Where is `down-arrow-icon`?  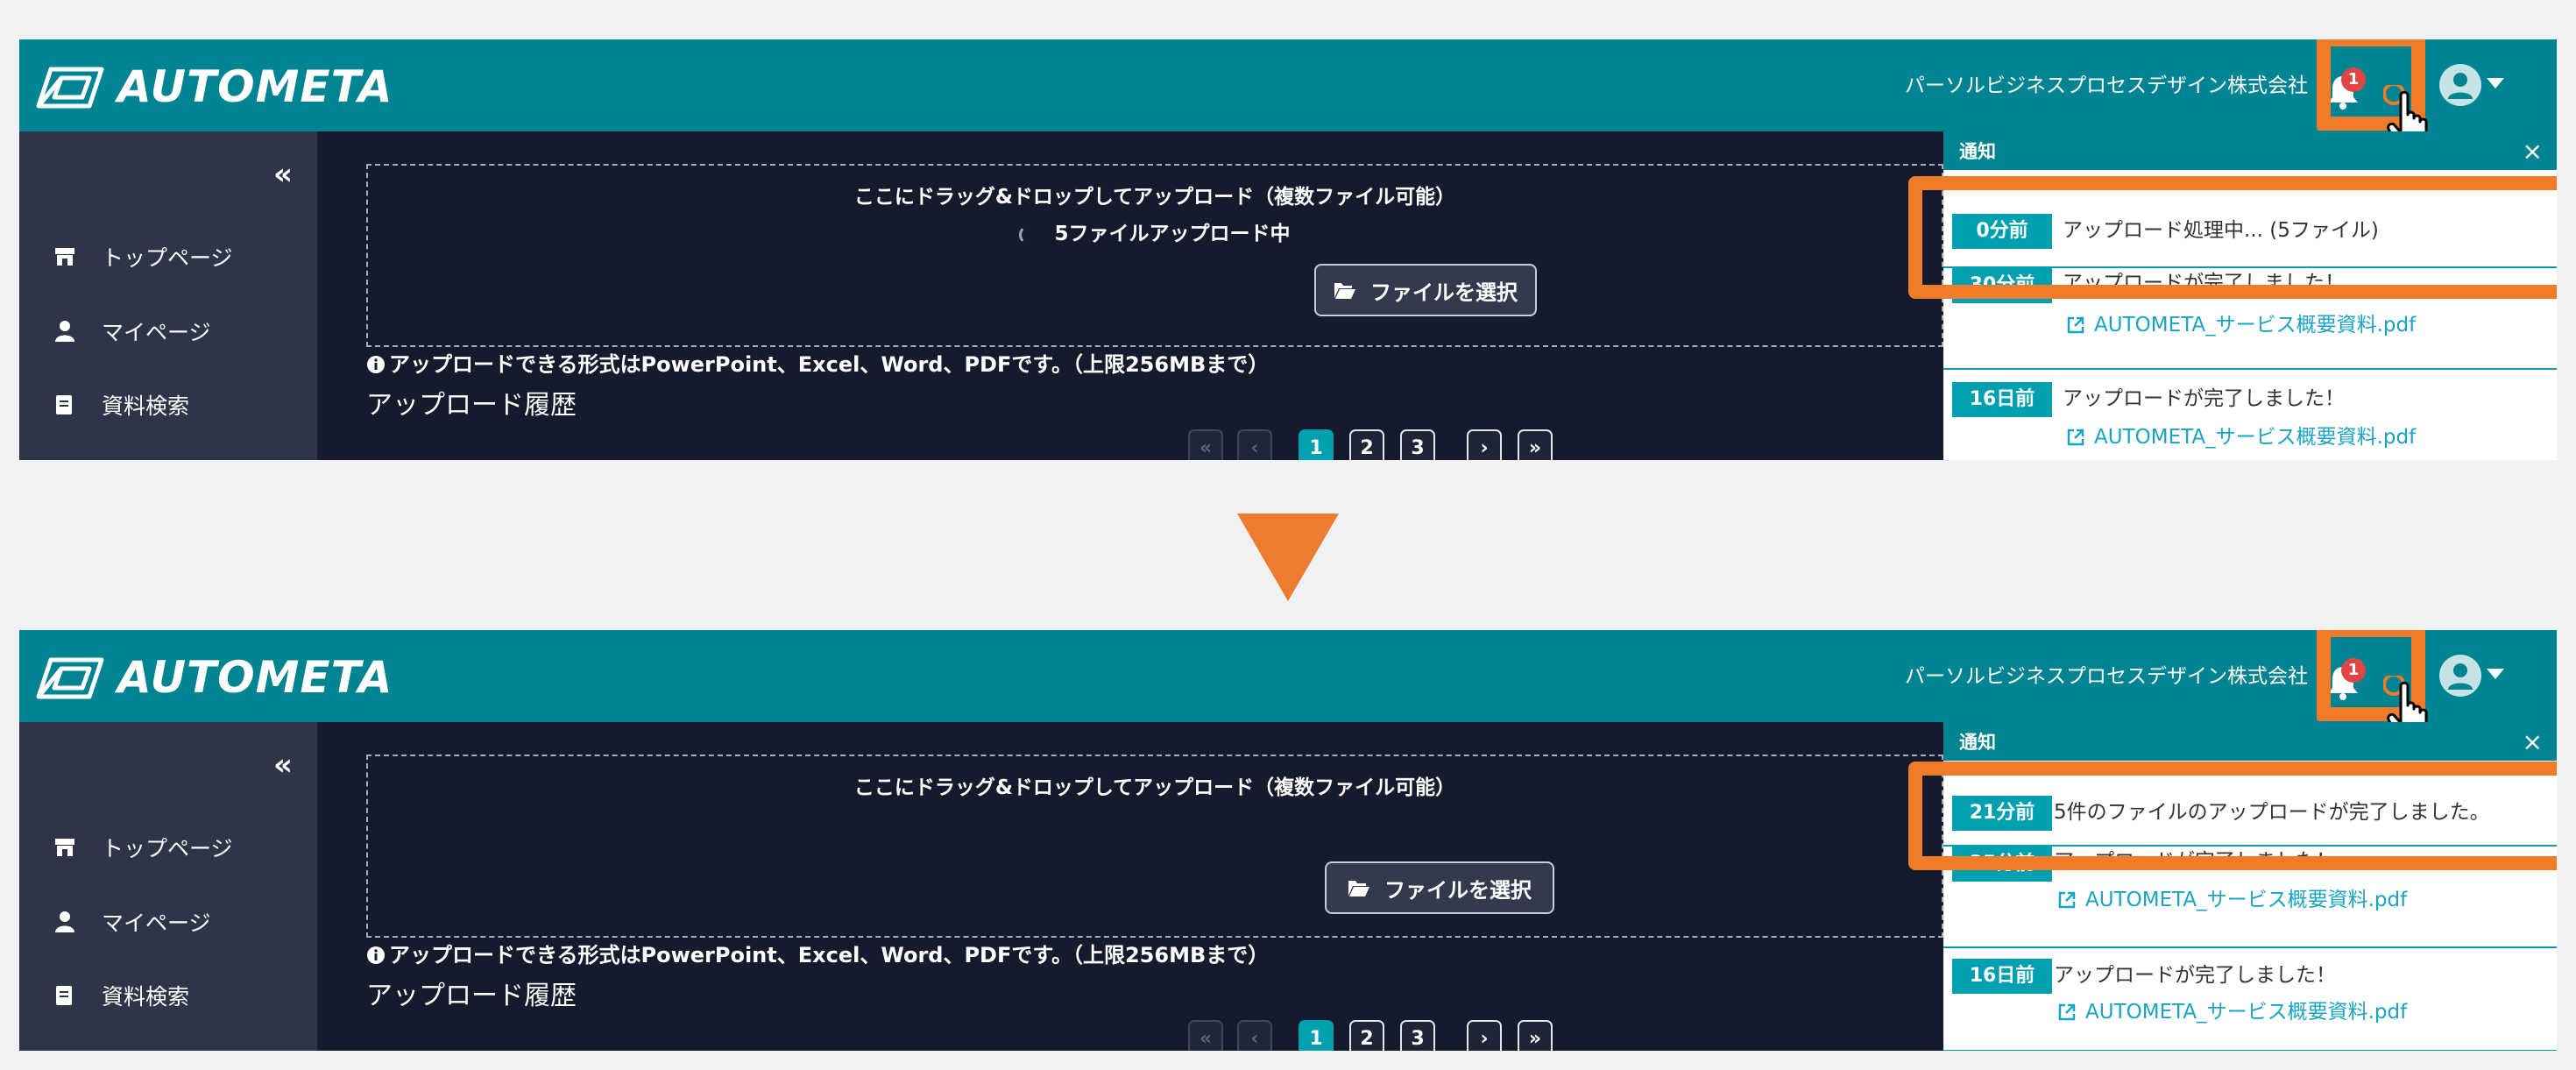 down-arrow-icon is located at coordinates (1288, 557).